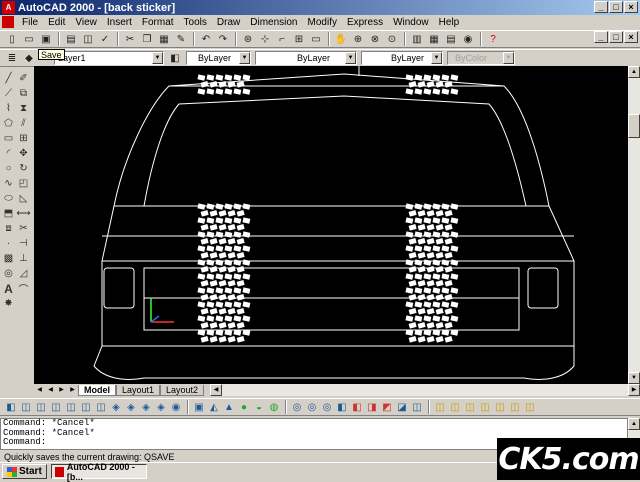 The image size is (640, 482). What do you see at coordinates (342, 407) in the screenshot?
I see `shade-icon: ◧` at bounding box center [342, 407].